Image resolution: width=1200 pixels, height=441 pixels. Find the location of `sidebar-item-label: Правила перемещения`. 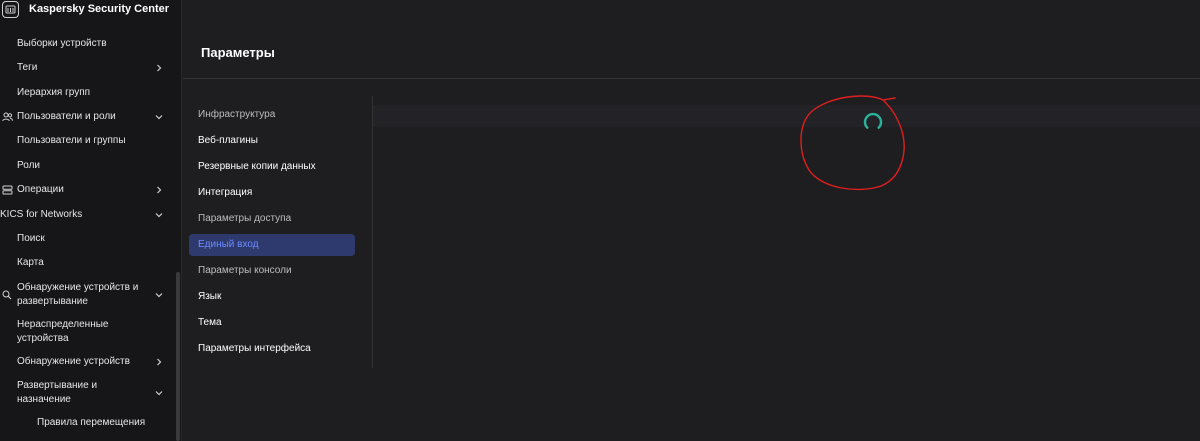

sidebar-item-label: Правила перемещения is located at coordinates (91, 422).